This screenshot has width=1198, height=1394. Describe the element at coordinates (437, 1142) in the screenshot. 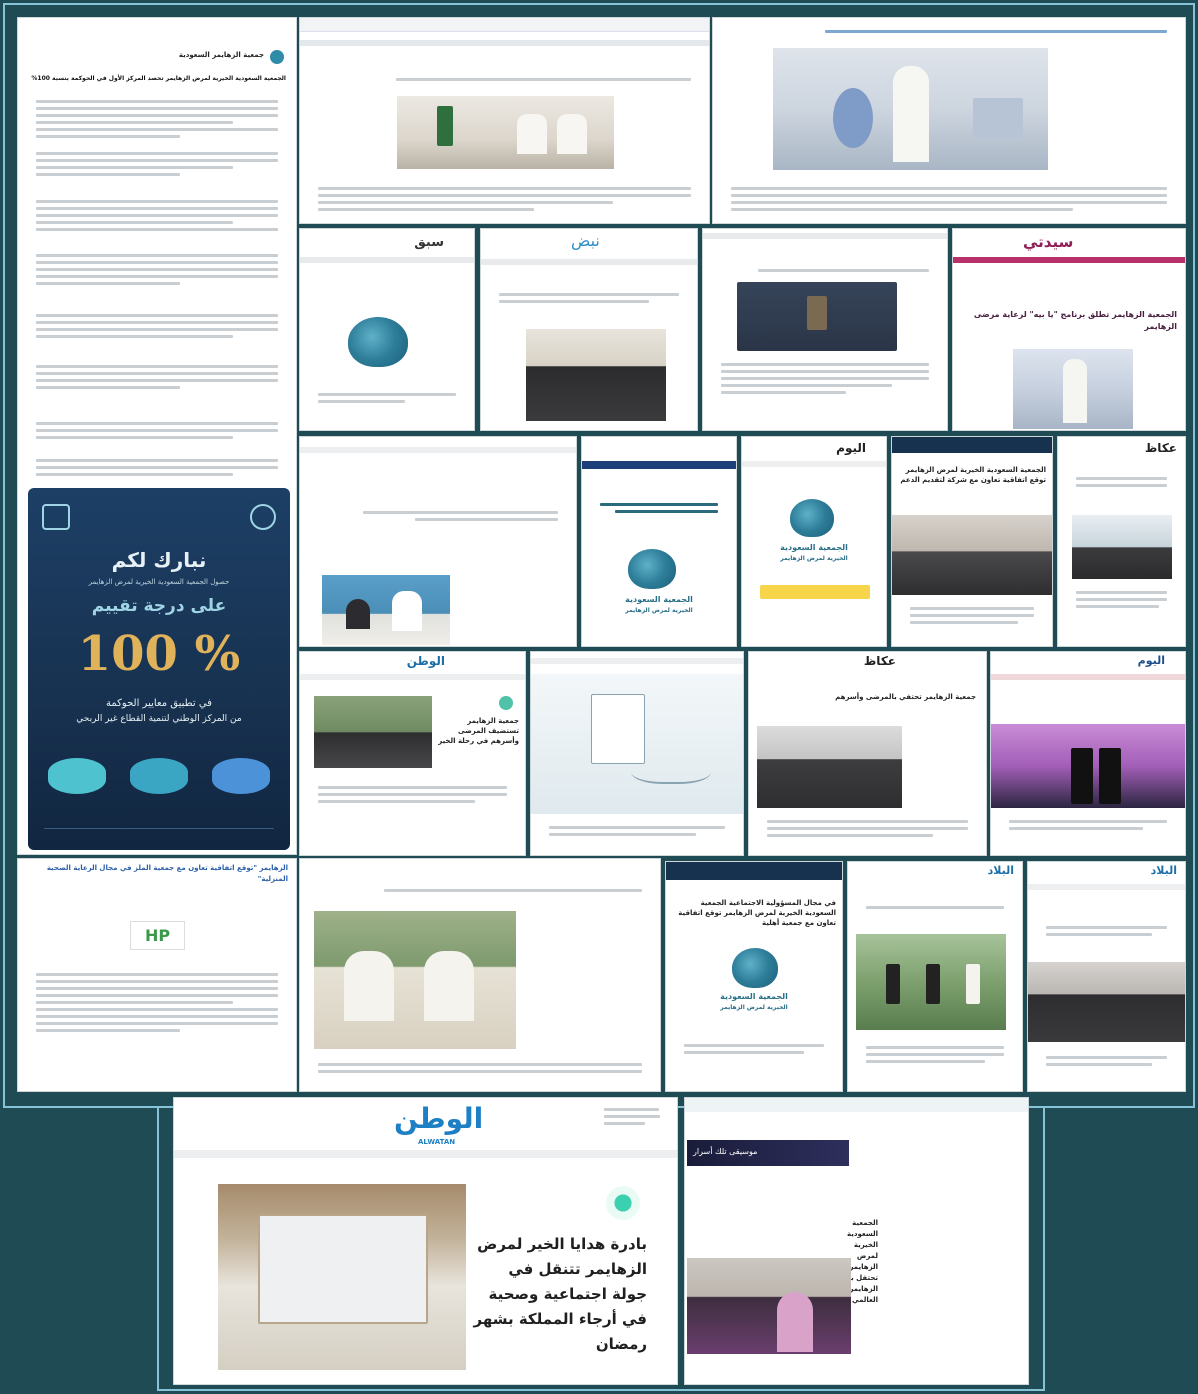

I see `alwatan-logo-latin: ALWATAN` at that location.